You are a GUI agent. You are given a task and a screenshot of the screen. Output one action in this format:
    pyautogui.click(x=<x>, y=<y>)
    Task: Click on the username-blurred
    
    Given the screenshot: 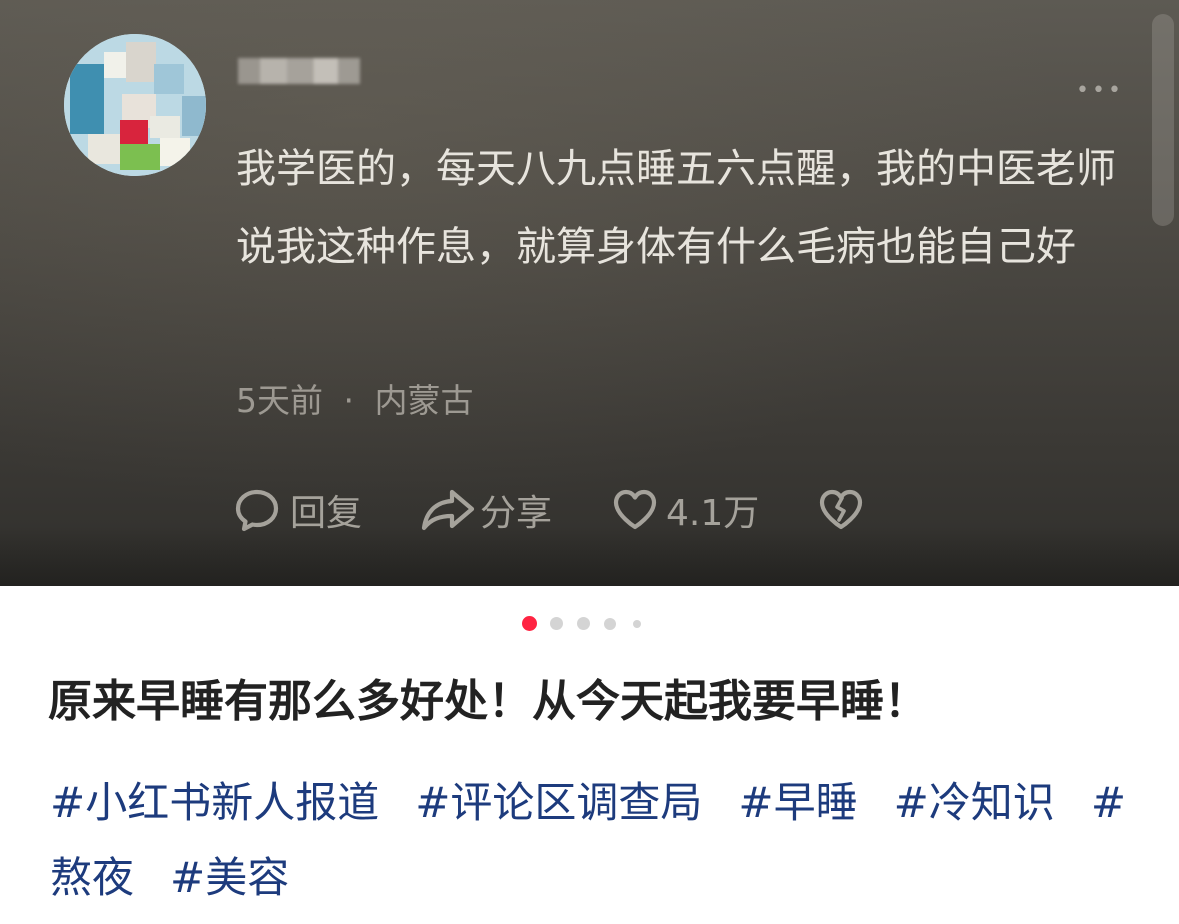 What is the action you would take?
    pyautogui.click(x=299, y=71)
    